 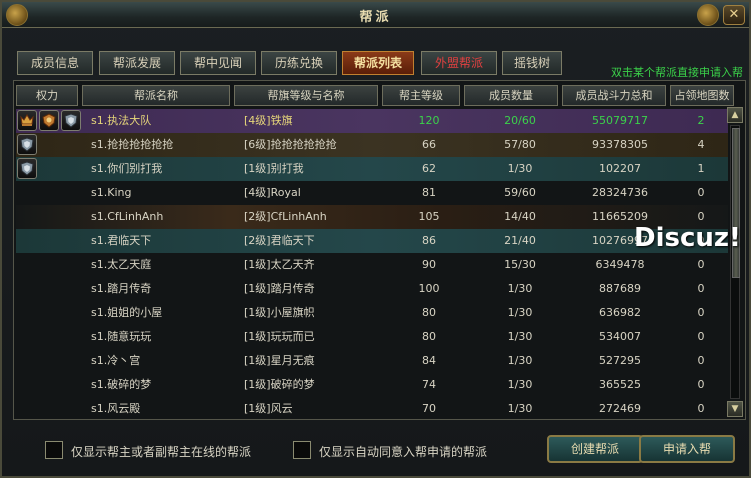 What do you see at coordinates (372, 409) in the screenshot?
I see `table-row: s1.风云殿 [1级]风云 70 1/30 272469 0` at bounding box center [372, 409].